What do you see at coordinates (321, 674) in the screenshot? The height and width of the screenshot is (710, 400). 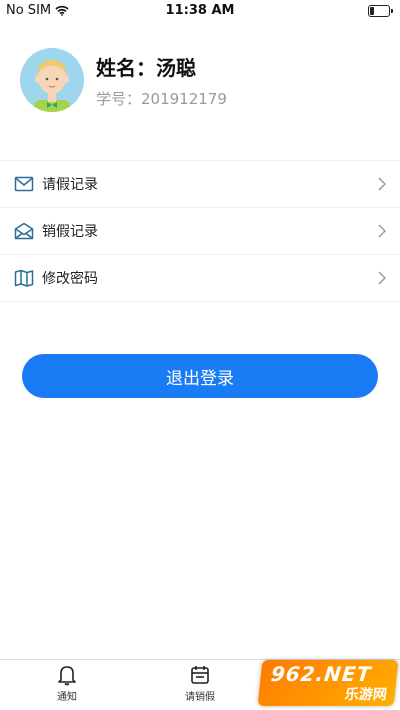 I see `watermark-text-top: 962.NET` at bounding box center [321, 674].